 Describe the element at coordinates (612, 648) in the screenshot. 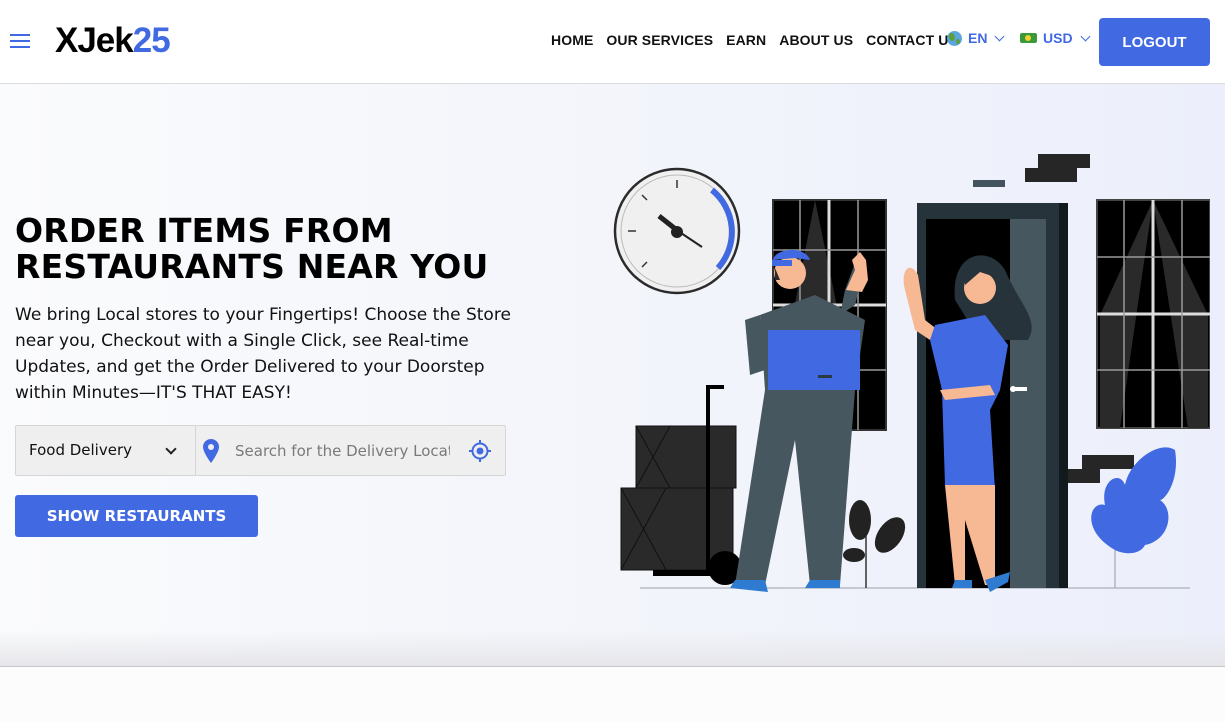

I see `hero-bottom-shadow` at that location.